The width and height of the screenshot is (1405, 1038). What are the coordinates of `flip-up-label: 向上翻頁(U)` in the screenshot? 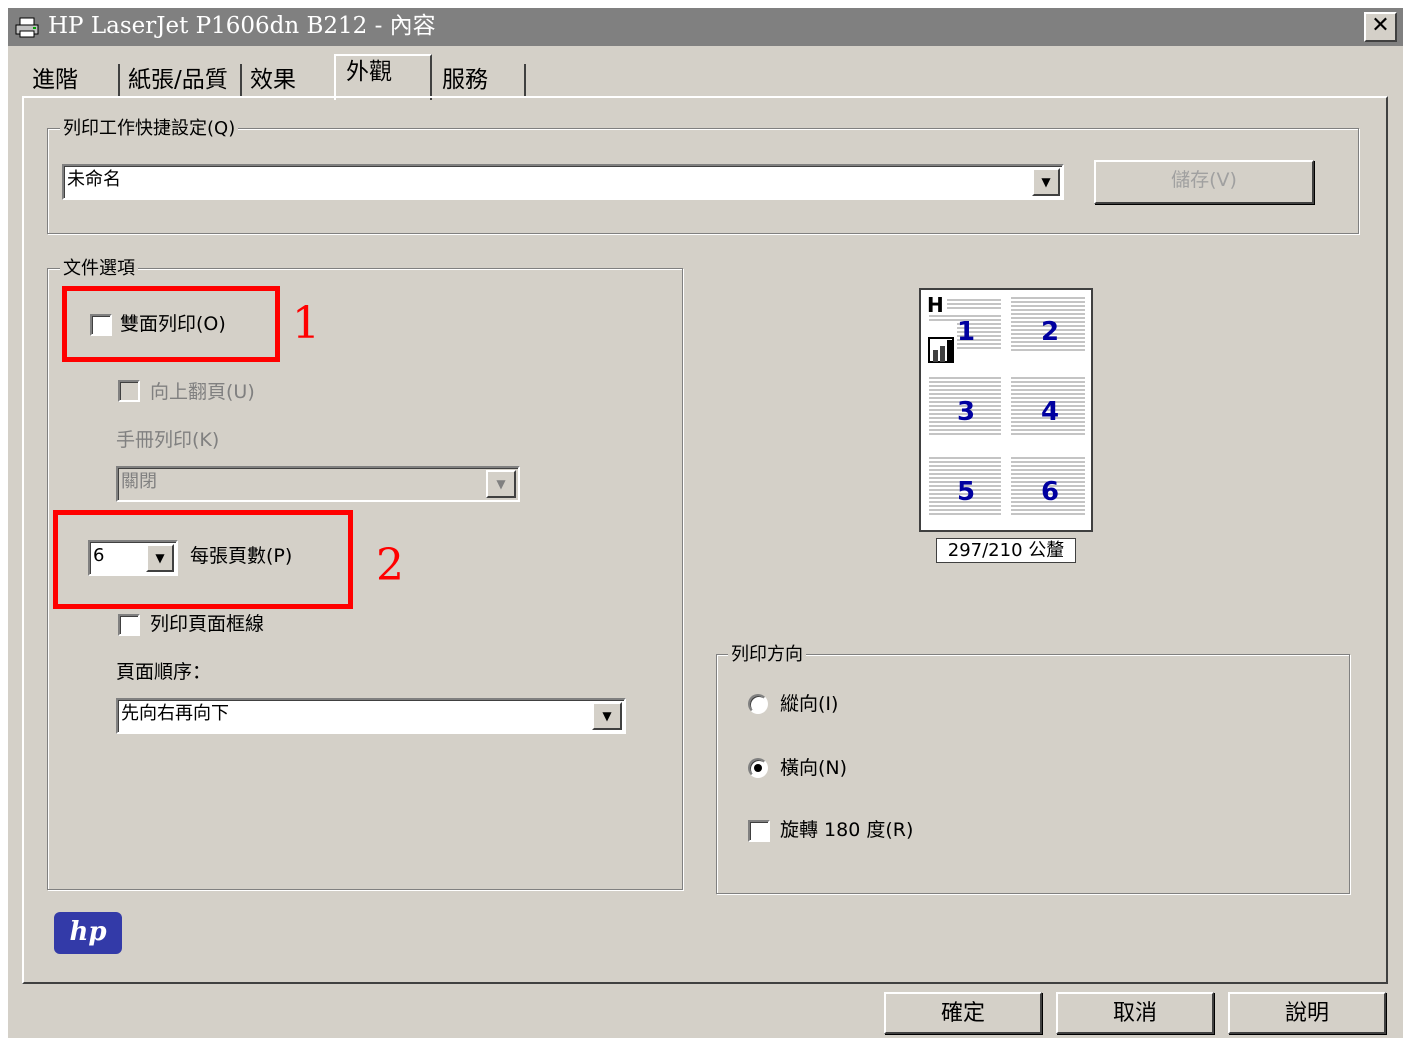 It's located at (202, 392).